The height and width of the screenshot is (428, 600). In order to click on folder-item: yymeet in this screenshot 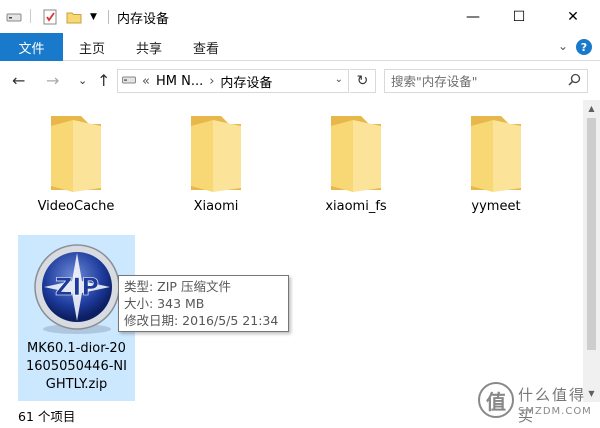, I will do `click(496, 163)`.